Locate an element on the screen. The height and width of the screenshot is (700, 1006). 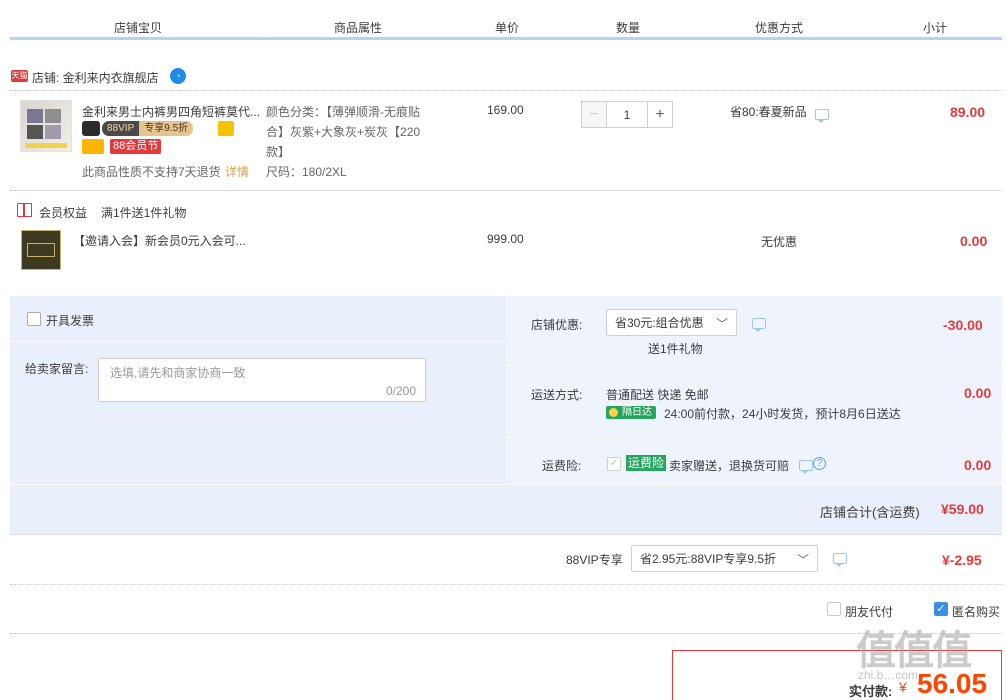
new-tag-icon is located at coordinates (91, 128).